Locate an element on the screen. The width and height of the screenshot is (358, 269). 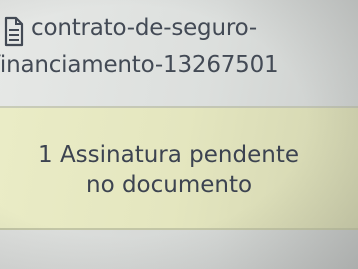
document-icon is located at coordinates (14, 31).